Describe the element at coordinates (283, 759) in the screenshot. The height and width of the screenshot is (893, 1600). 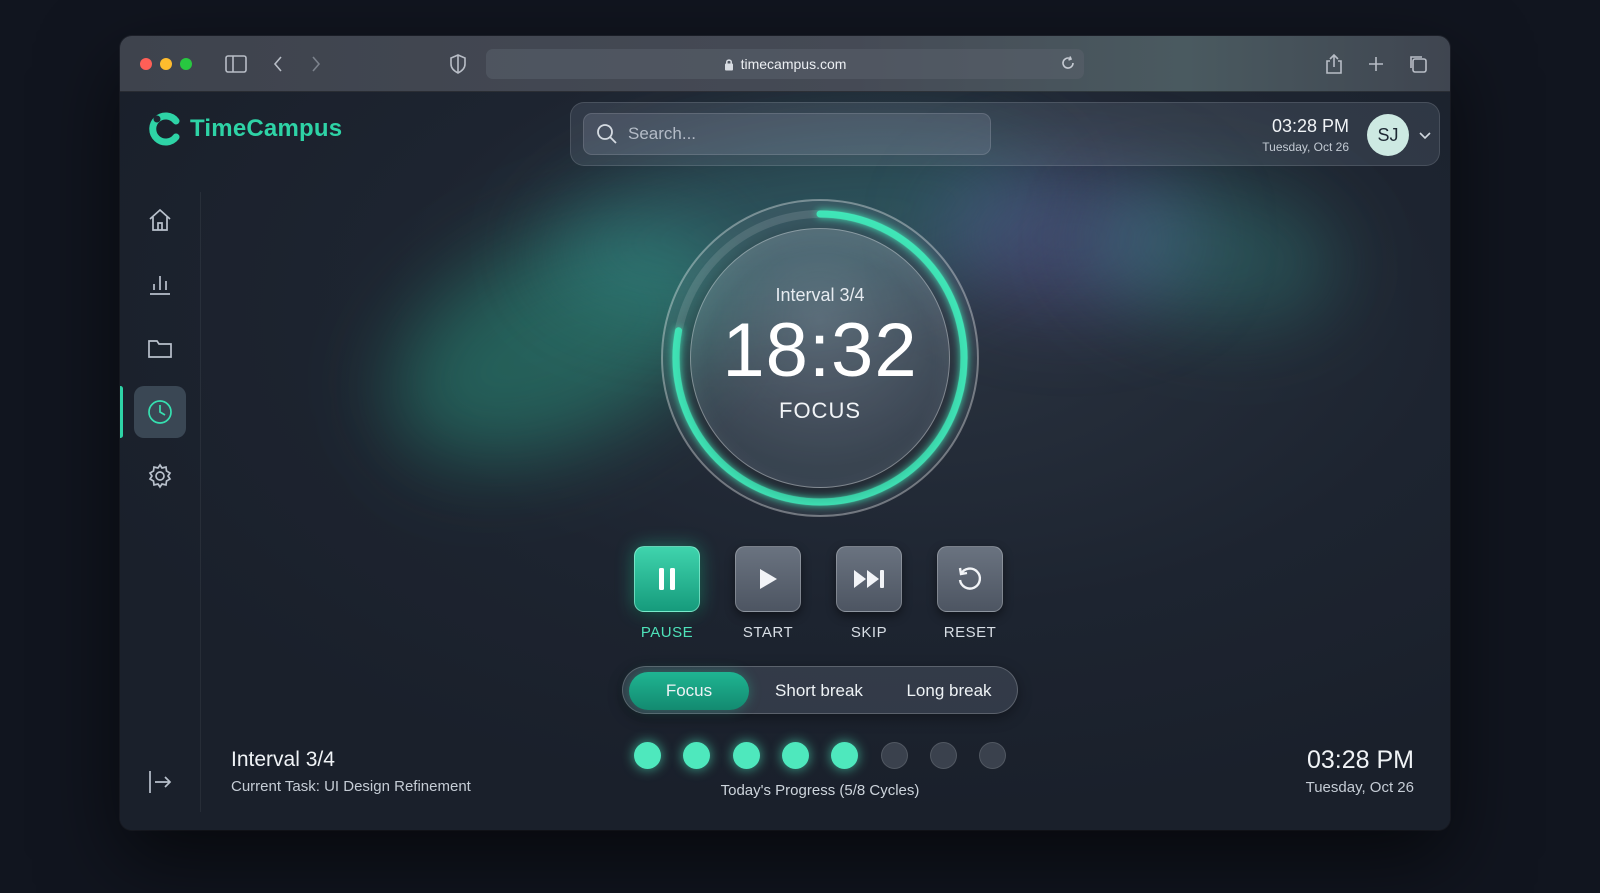
I see `footer-interval: Interval 3/4` at that location.